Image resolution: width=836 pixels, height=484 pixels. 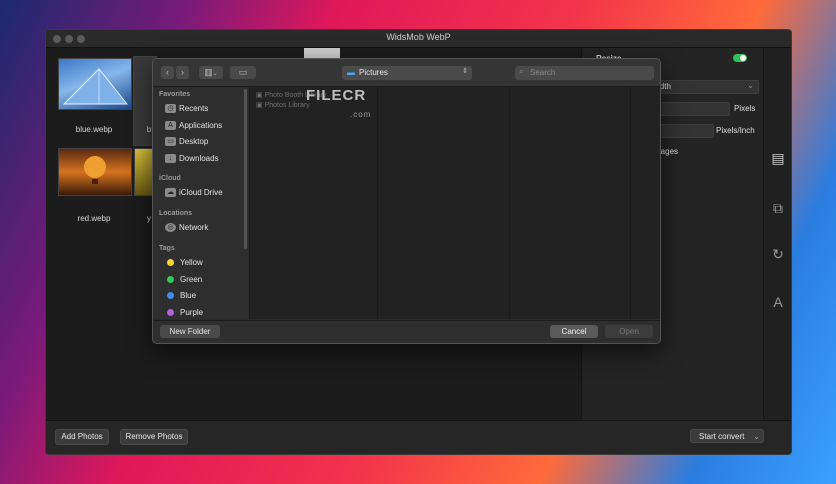 What do you see at coordinates (521, 71) in the screenshot?
I see `search-icon: ⌕` at bounding box center [521, 71].